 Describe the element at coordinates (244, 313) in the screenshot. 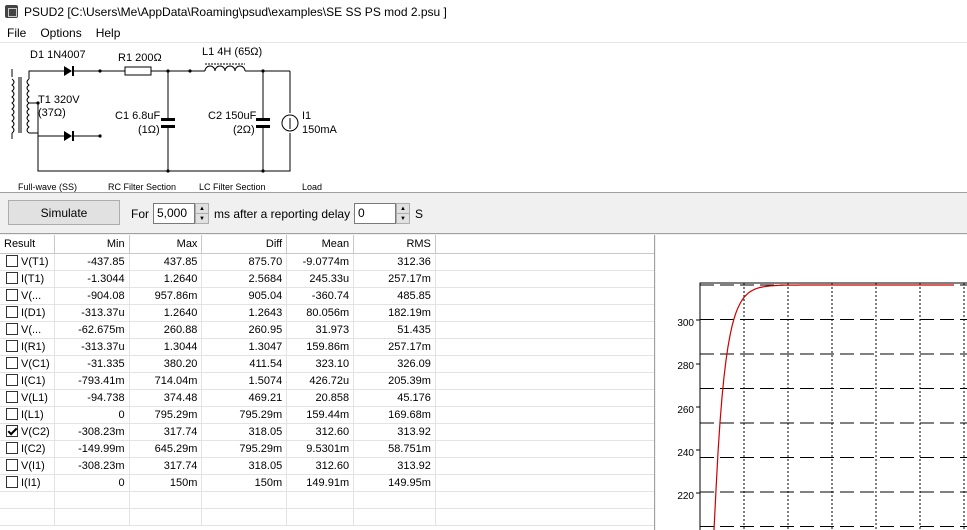

I see `diff-cell: 1.2643` at that location.